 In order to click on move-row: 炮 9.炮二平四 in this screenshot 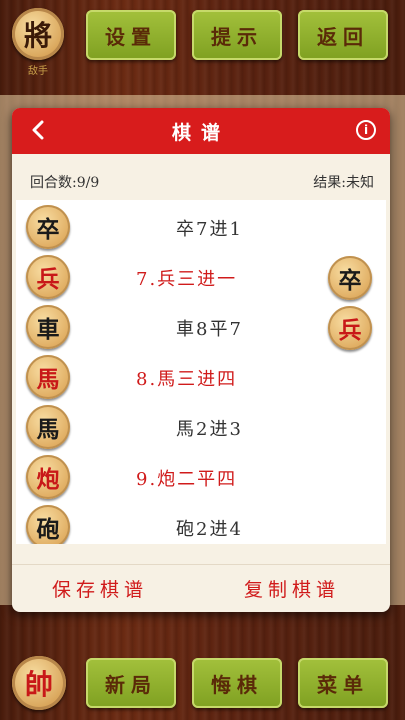, I will do `click(201, 477)`.